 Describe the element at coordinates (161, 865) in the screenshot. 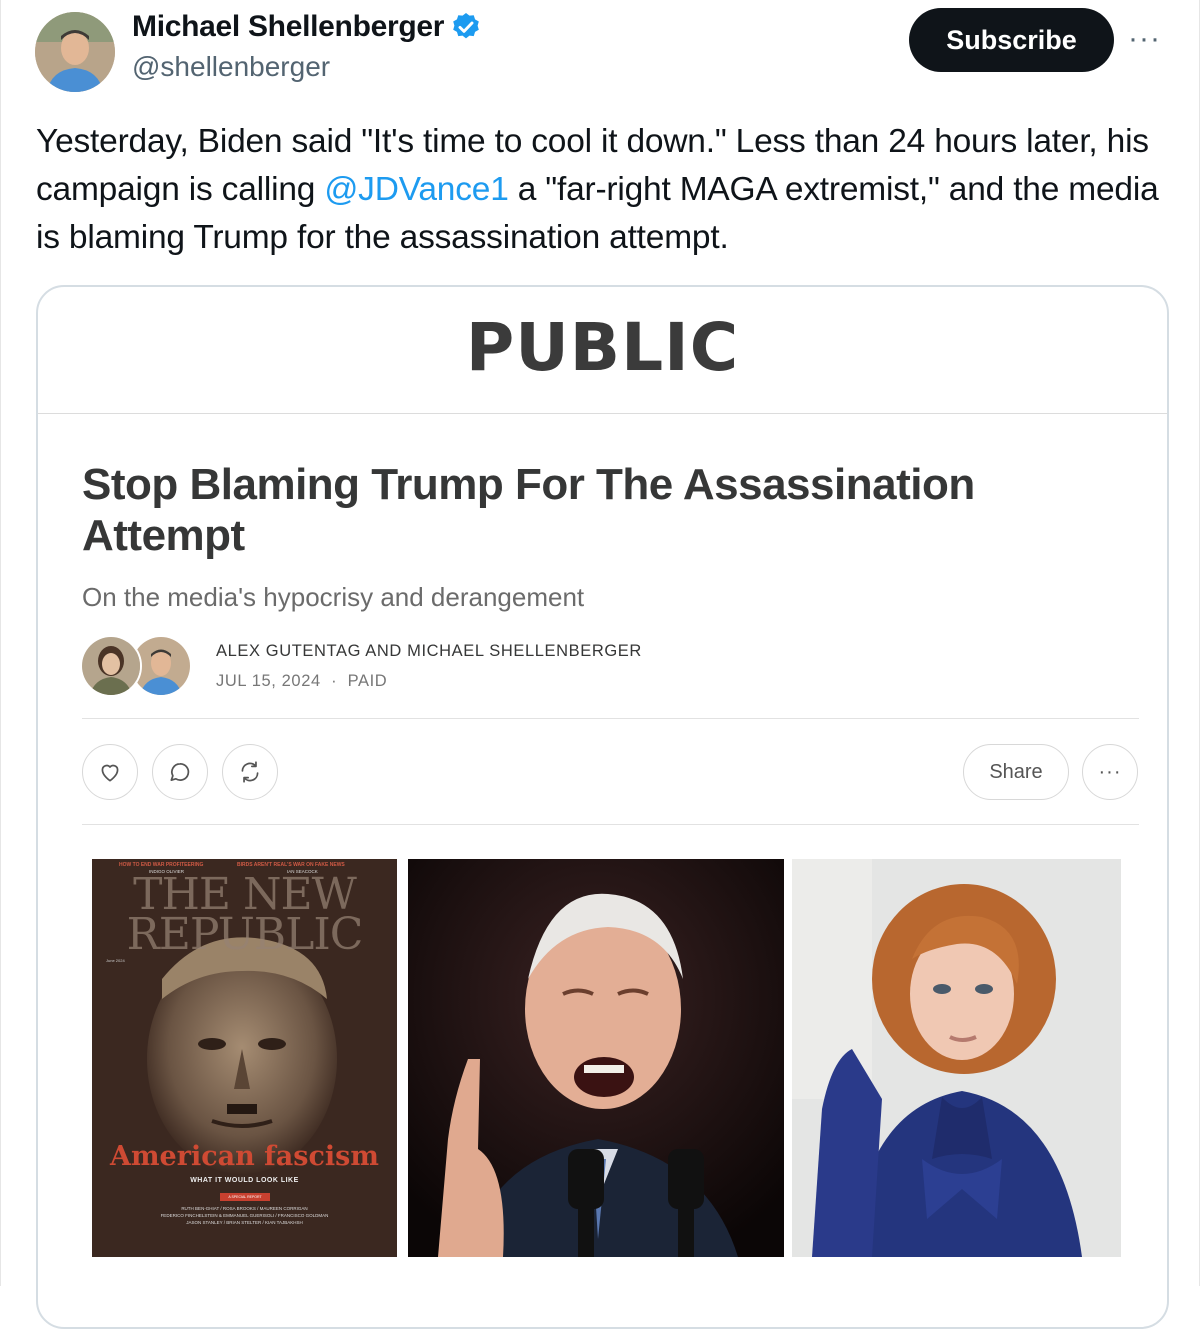

I see `cover-teaser-left: HOW TO END WAR PROFITEERING` at that location.